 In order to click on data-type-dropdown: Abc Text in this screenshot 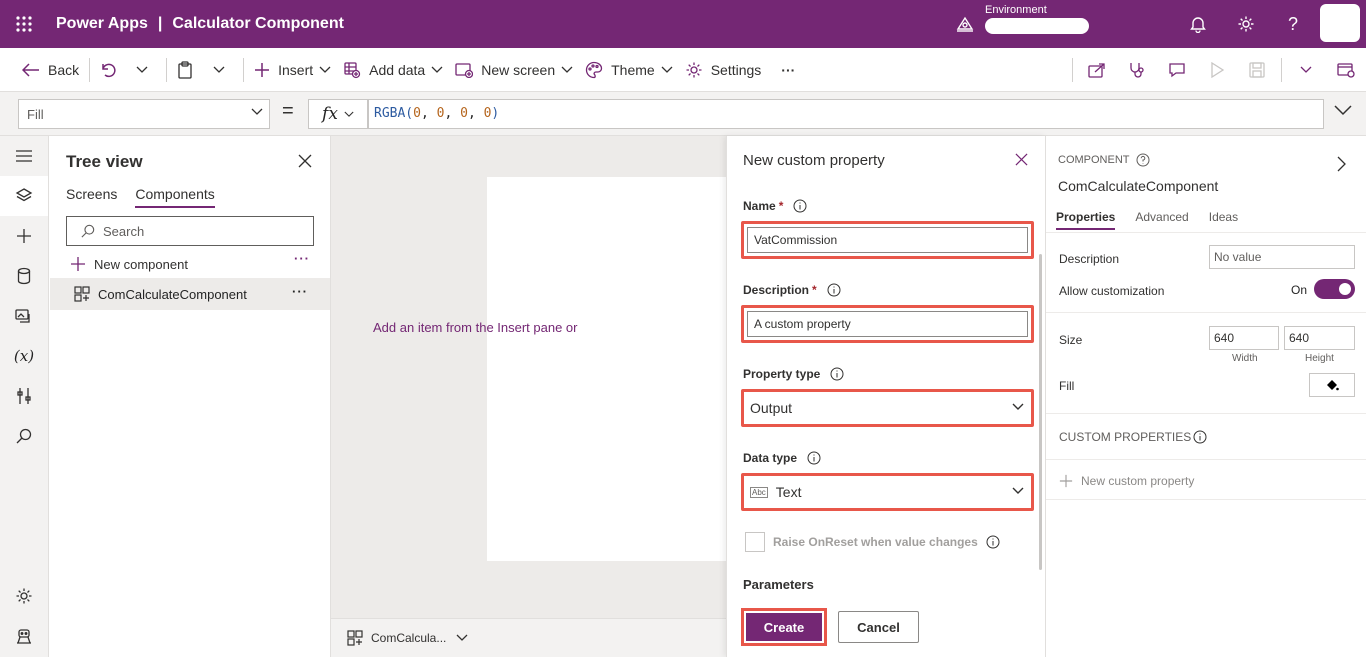, I will do `click(887, 492)`.